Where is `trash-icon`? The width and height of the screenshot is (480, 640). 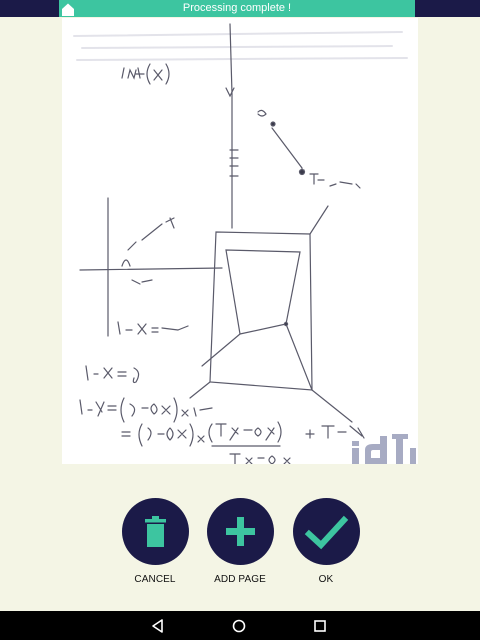
trash-icon is located at coordinates (155, 531).